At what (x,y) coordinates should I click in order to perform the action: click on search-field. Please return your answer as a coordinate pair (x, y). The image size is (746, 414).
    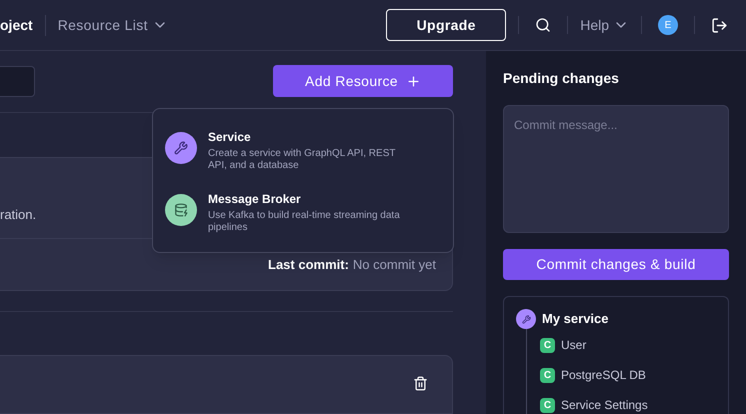
    Looking at the image, I should click on (17, 81).